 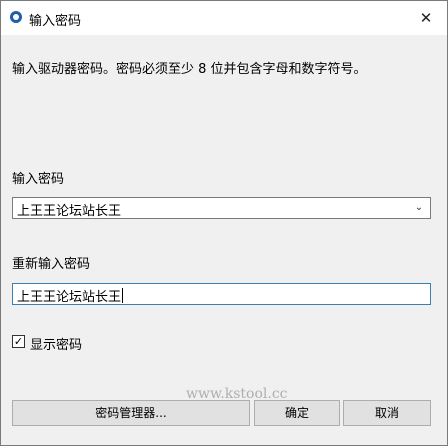 I want to click on password-label: 输入密码, so click(x=38, y=179).